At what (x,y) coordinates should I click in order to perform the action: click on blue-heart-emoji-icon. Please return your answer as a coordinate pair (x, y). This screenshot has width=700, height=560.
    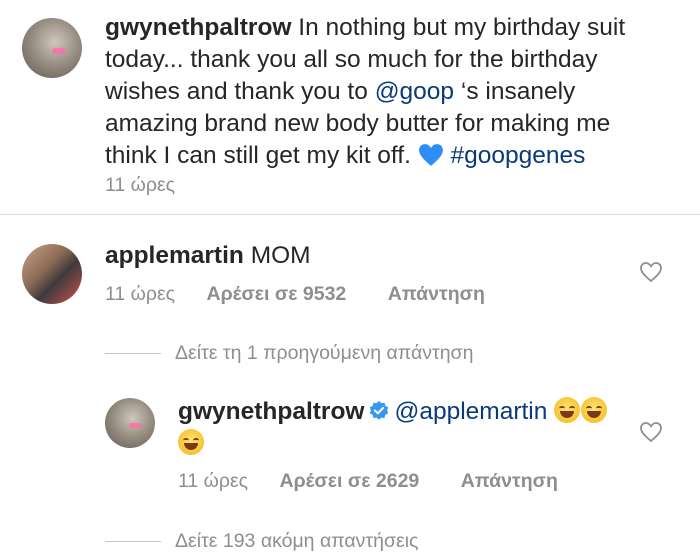
    Looking at the image, I should click on (430, 155).